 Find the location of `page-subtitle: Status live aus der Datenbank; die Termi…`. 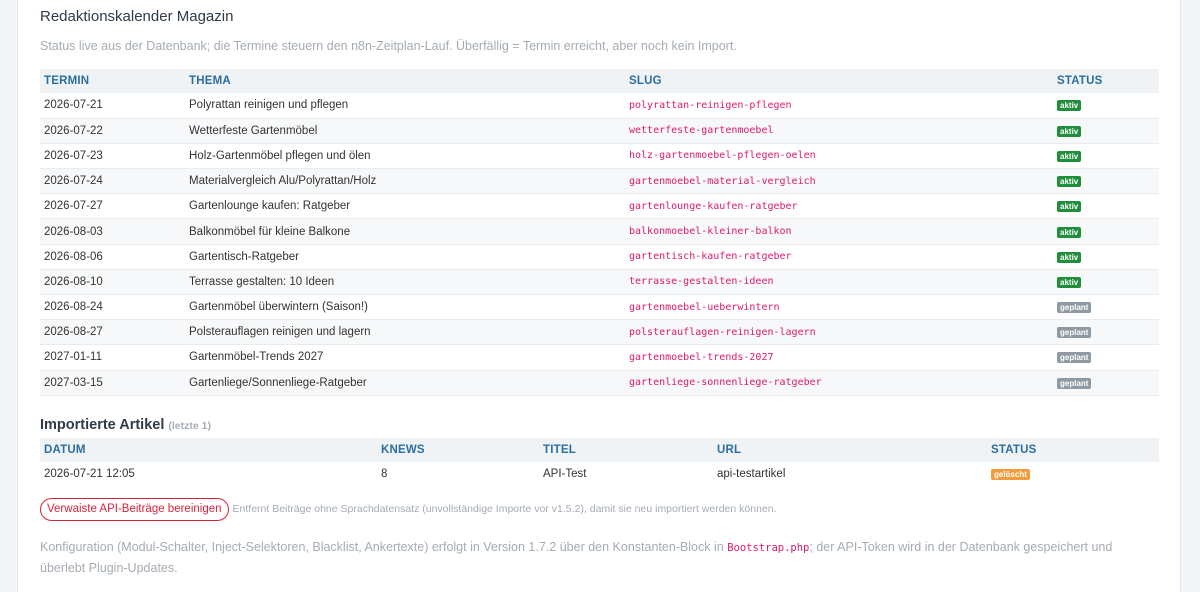

page-subtitle: Status live aus der Datenbank; die Termi… is located at coordinates (388, 46).